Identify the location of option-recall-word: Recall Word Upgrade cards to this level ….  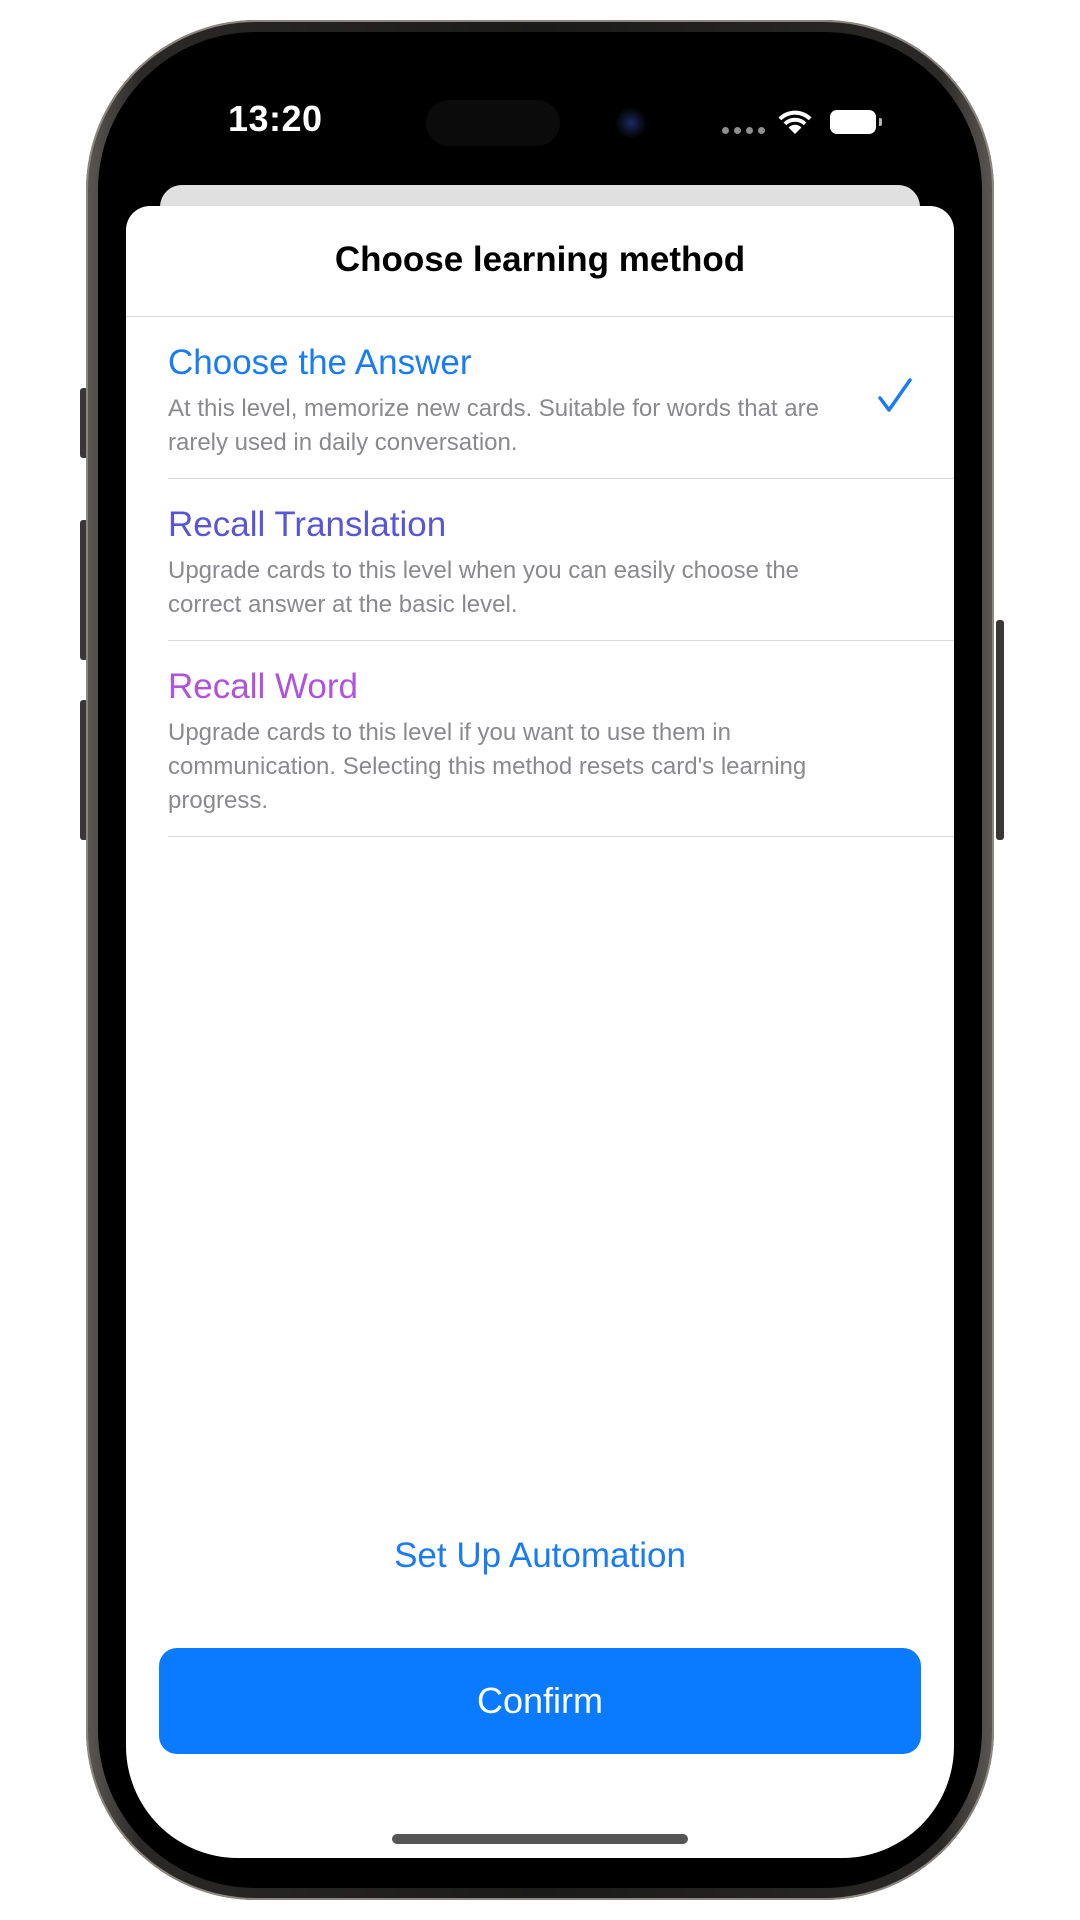
(561, 742).